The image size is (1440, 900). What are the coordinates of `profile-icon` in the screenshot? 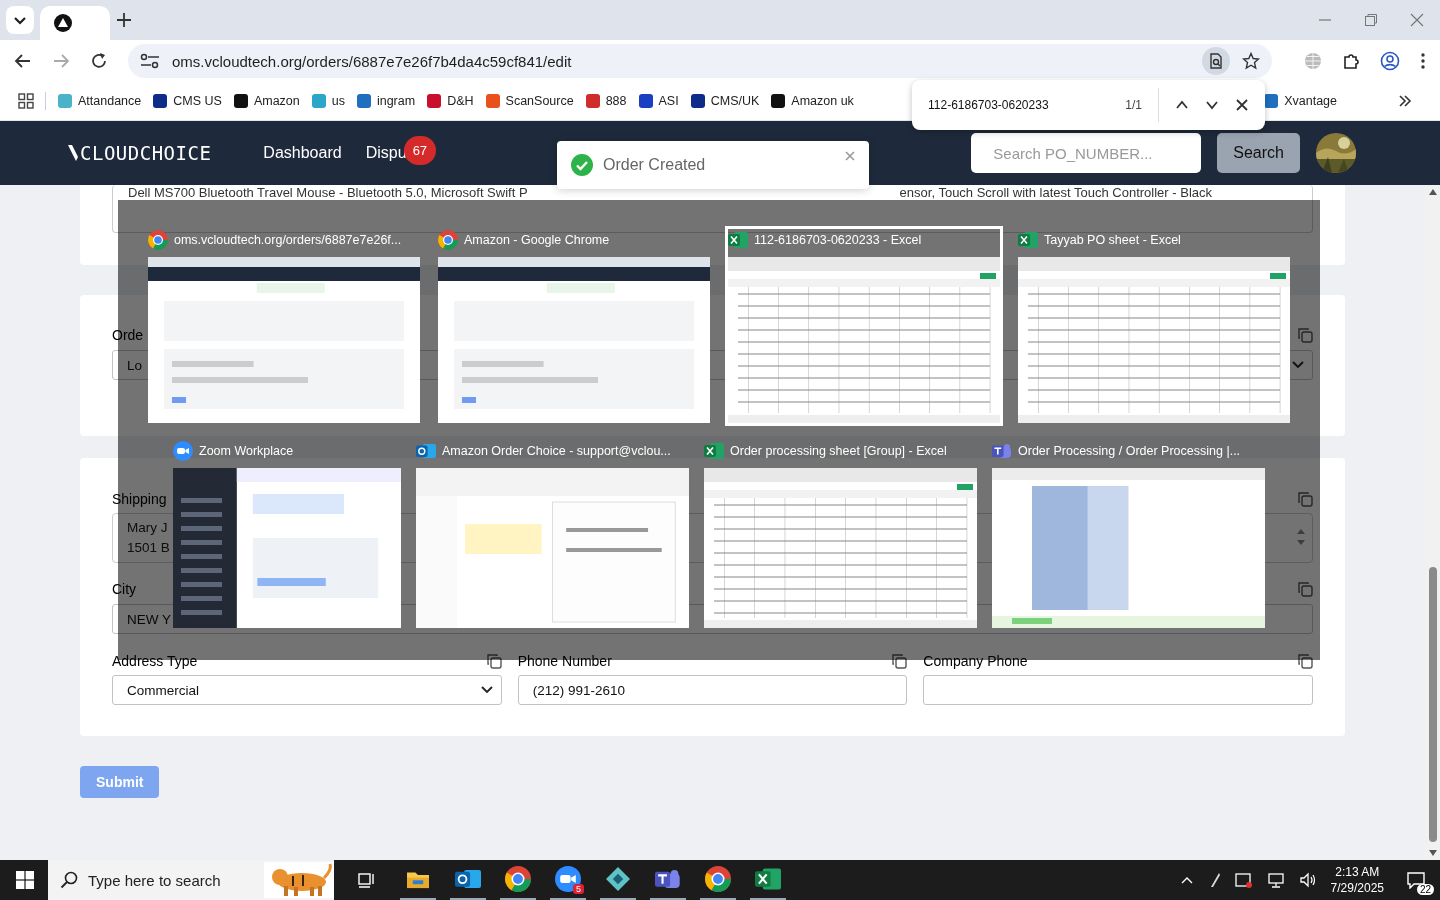 It's located at (1390, 61).